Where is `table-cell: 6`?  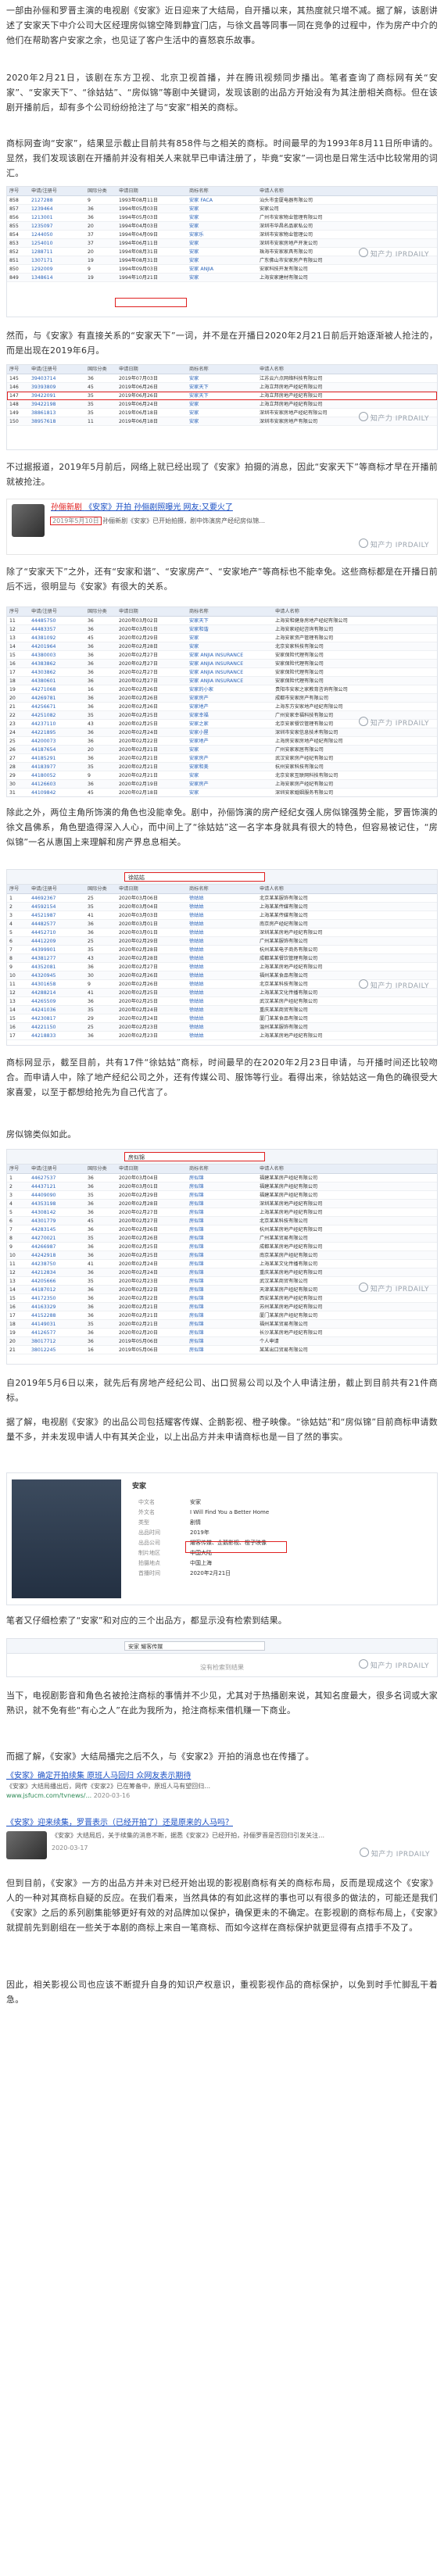 table-cell: 6 is located at coordinates (18, 941).